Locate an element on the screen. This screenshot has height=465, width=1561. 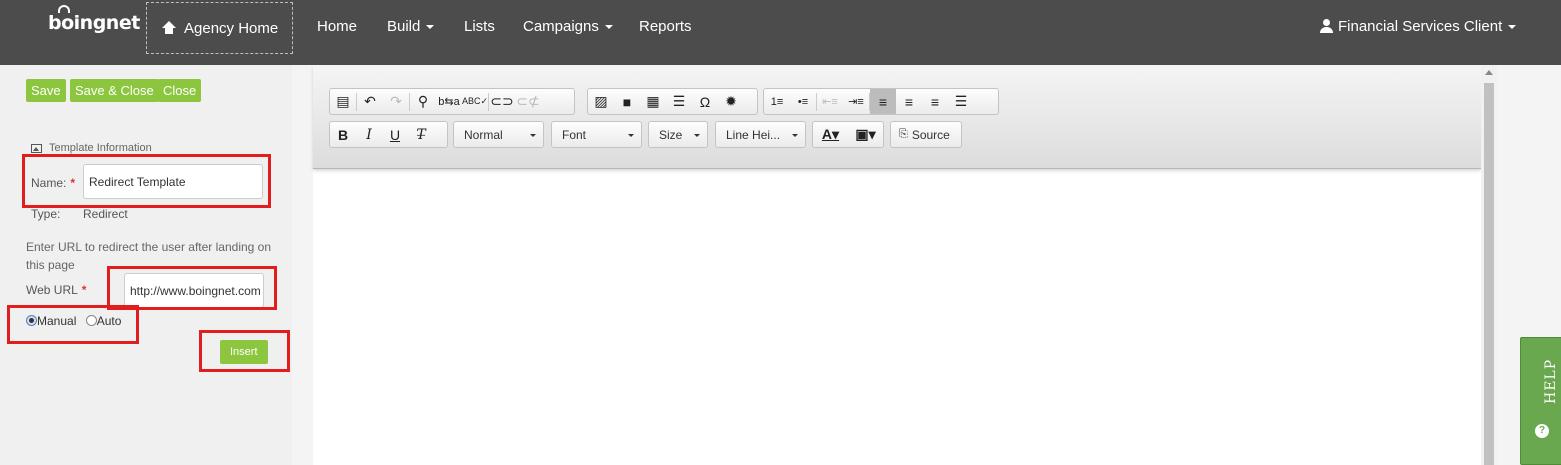
toolbar-group-clipboard: ▤ ↶ ↷ ⚲ b⇆a ABC✓ ⊂⊃ ⊂⊄ is located at coordinates (452, 101).